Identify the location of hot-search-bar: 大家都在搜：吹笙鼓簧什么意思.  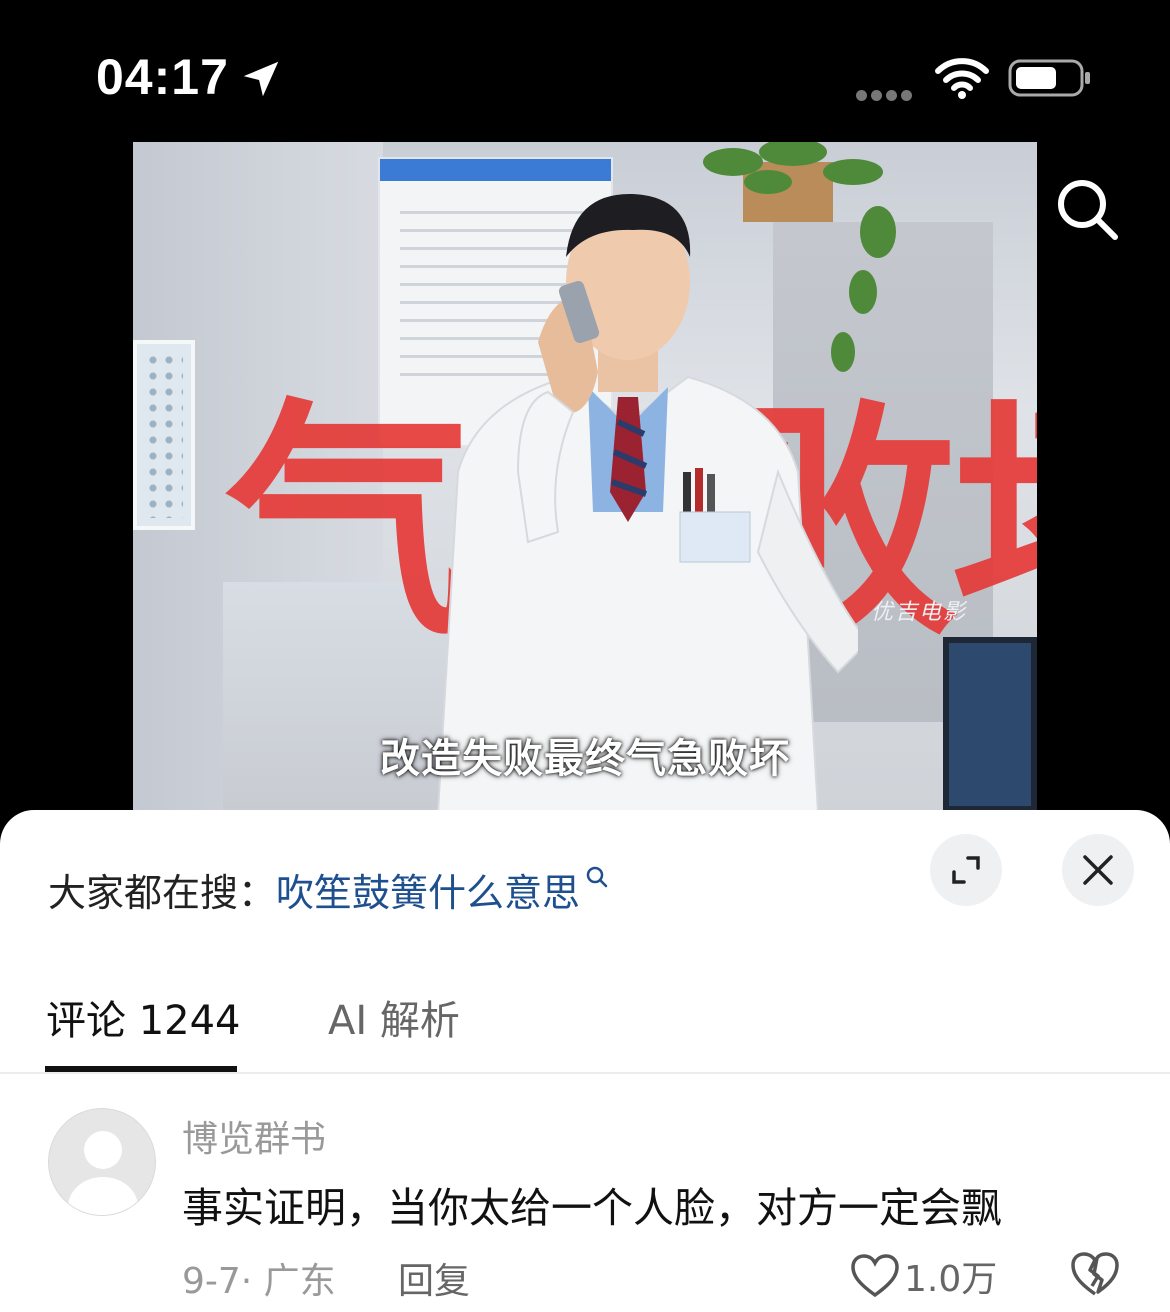
(329, 889).